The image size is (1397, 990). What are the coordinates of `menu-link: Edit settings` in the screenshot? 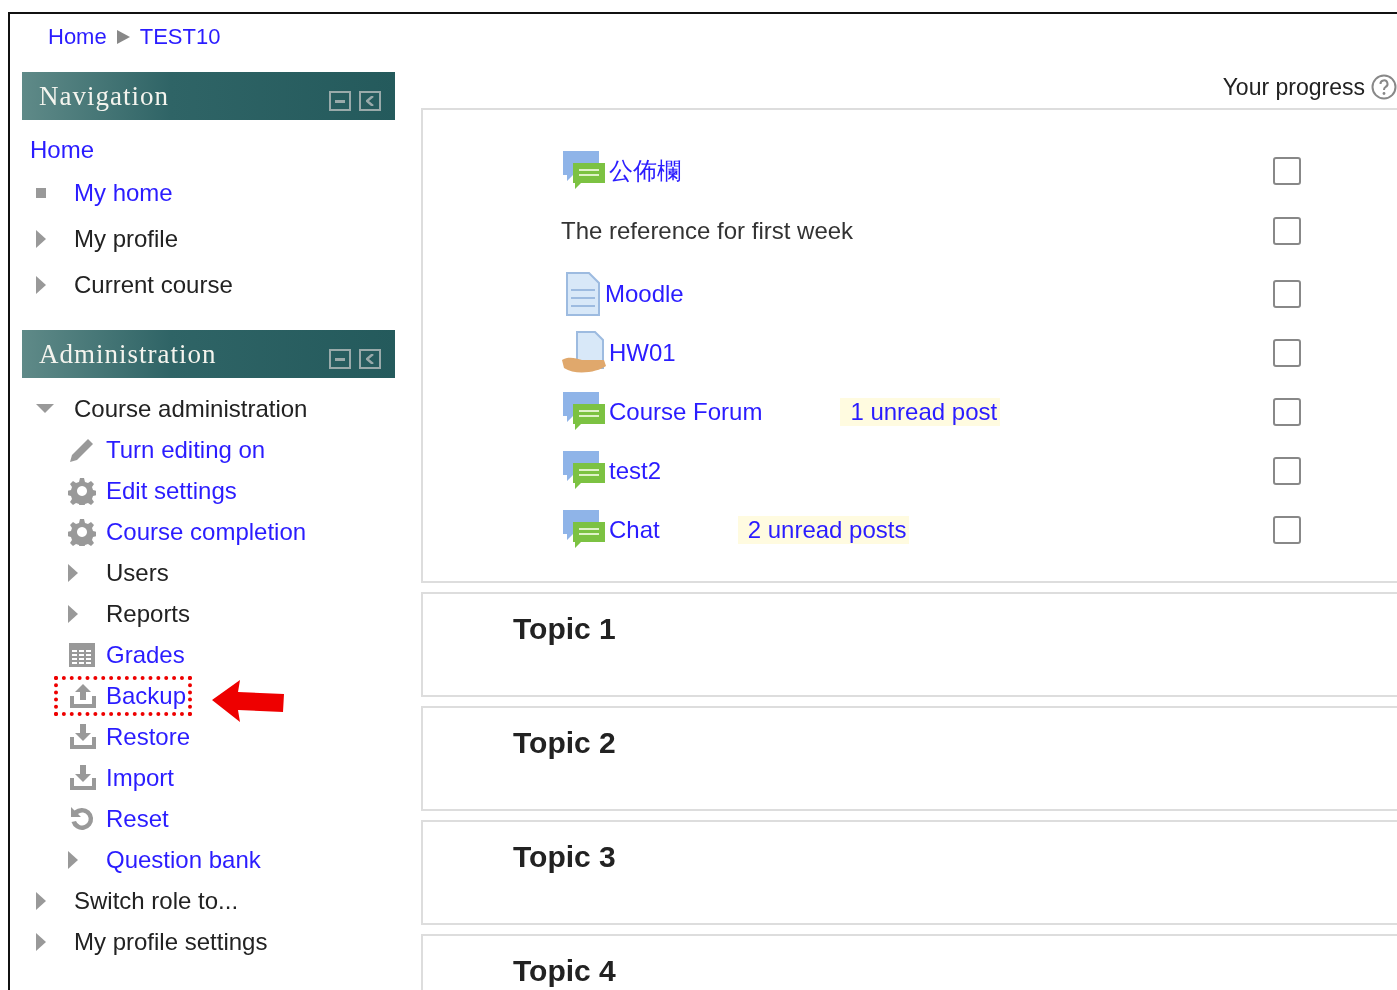 It's located at (171, 490).